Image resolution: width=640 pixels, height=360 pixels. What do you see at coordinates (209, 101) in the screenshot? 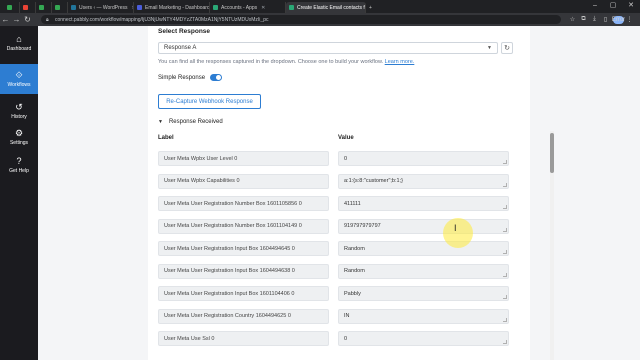
I see `recapture-webhook-button: Re-Capture Webhook Response` at bounding box center [209, 101].